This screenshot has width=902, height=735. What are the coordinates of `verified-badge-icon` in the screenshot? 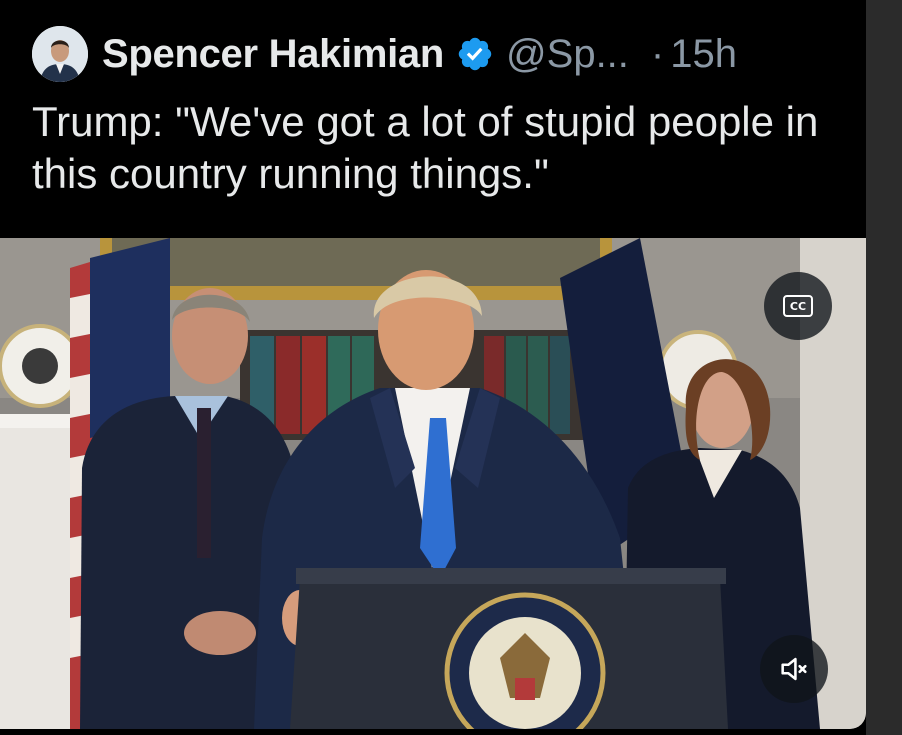 It's located at (475, 54).